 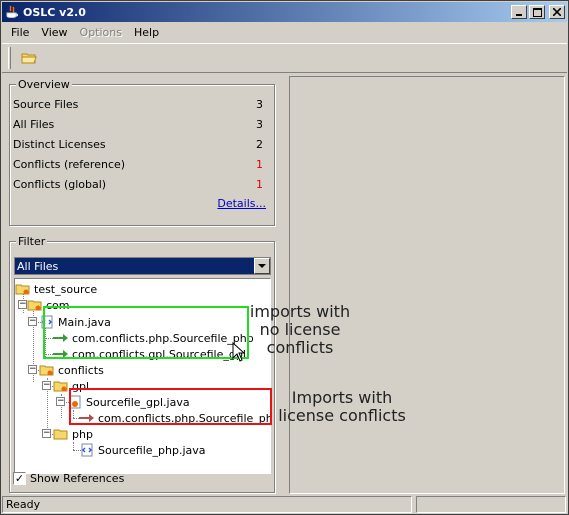 I want to click on toolbar, so click(x=284, y=58).